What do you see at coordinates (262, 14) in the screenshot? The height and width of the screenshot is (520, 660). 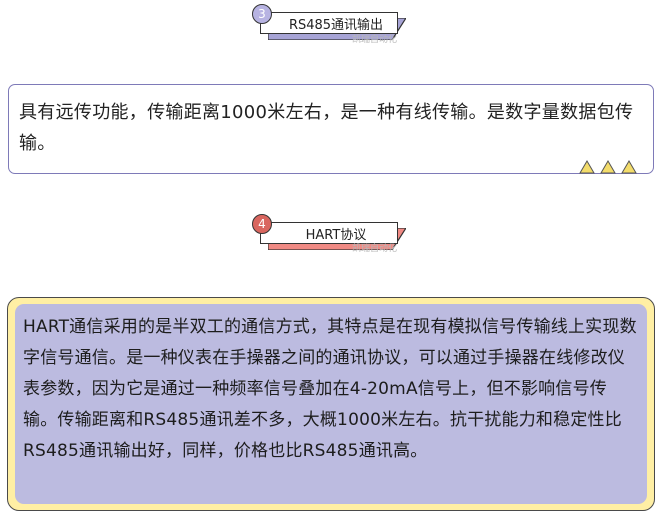 I see `section-3-number-badge: 3` at bounding box center [262, 14].